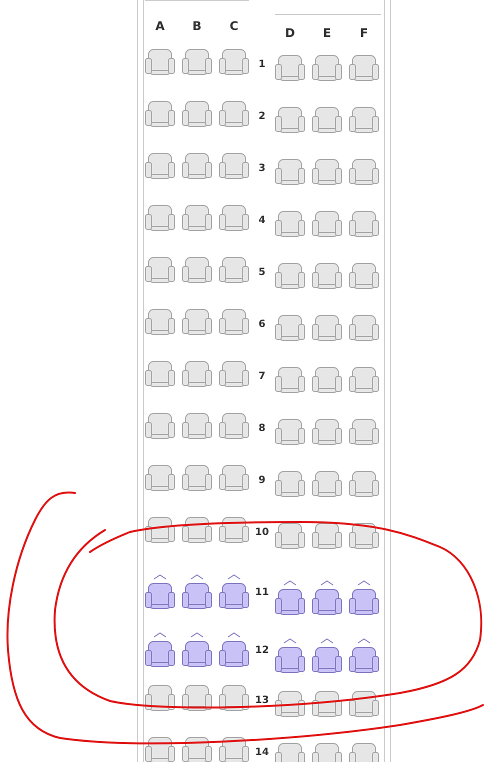 The image size is (484, 762). What do you see at coordinates (262, 593) in the screenshot?
I see `row-number: 11` at bounding box center [262, 593].